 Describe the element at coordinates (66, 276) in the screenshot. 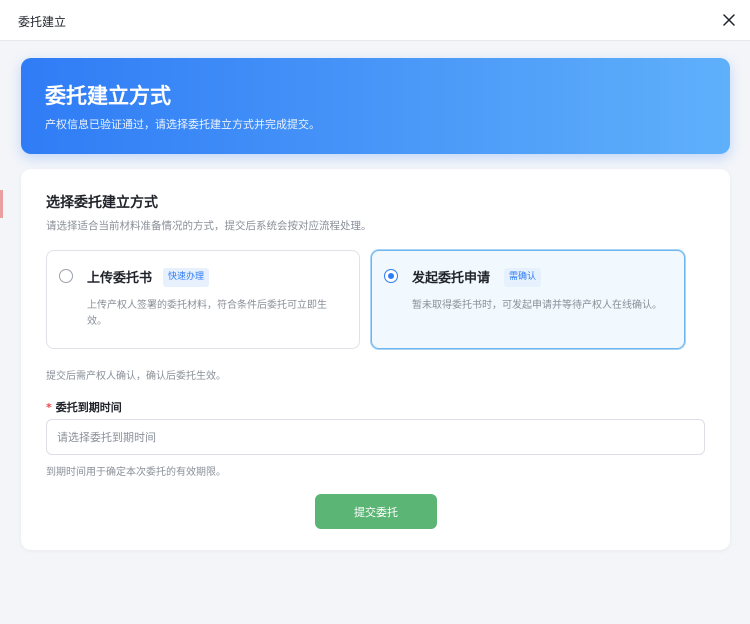

I see `radio-upload` at that location.